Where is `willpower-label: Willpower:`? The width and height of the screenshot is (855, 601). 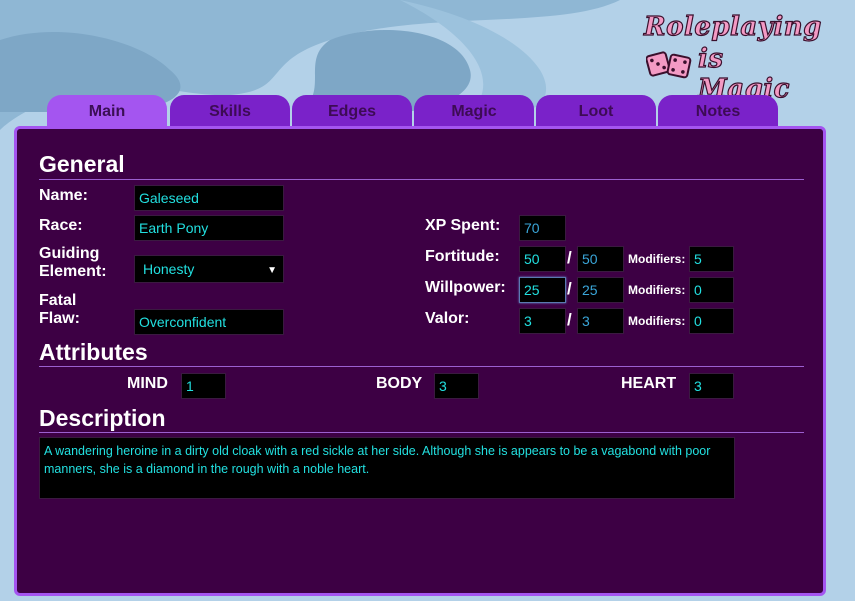 willpower-label: Willpower: is located at coordinates (465, 287).